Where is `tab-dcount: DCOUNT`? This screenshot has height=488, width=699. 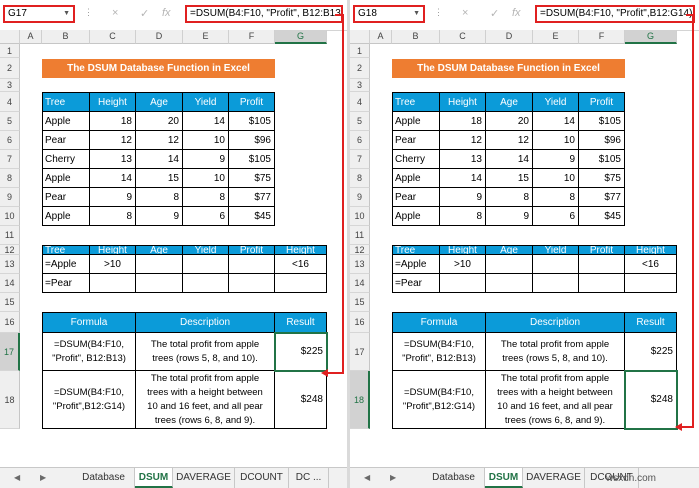
tab-dcount: DCOUNT is located at coordinates (262, 478).